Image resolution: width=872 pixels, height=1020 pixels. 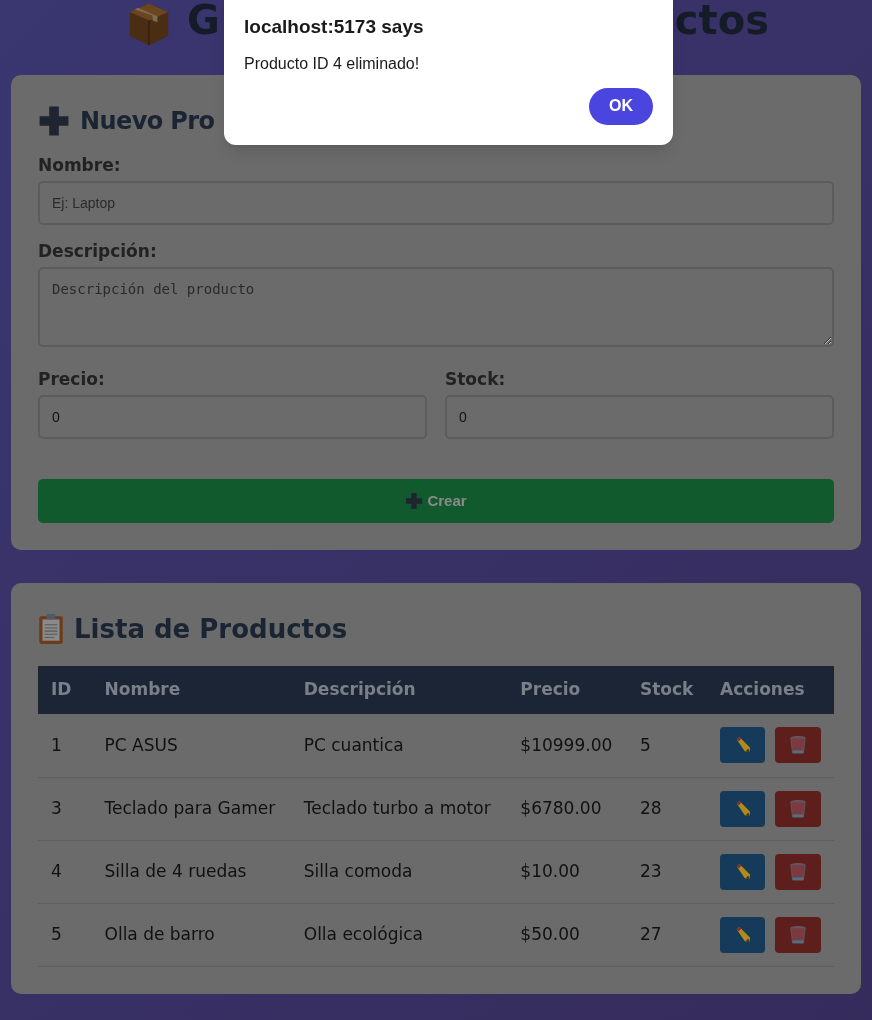 I want to click on field-label: Stock:, so click(x=476, y=379).